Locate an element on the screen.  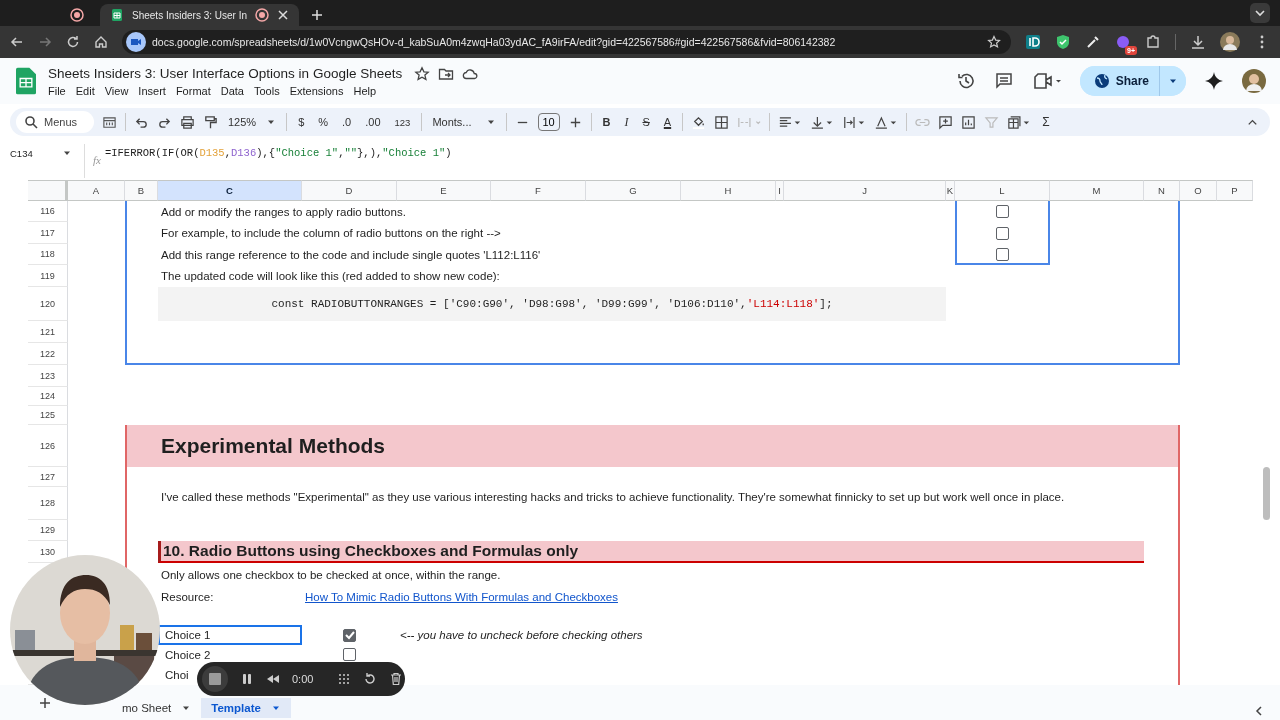
choice-cell: Choice 1 is located at coordinates (230, 635).